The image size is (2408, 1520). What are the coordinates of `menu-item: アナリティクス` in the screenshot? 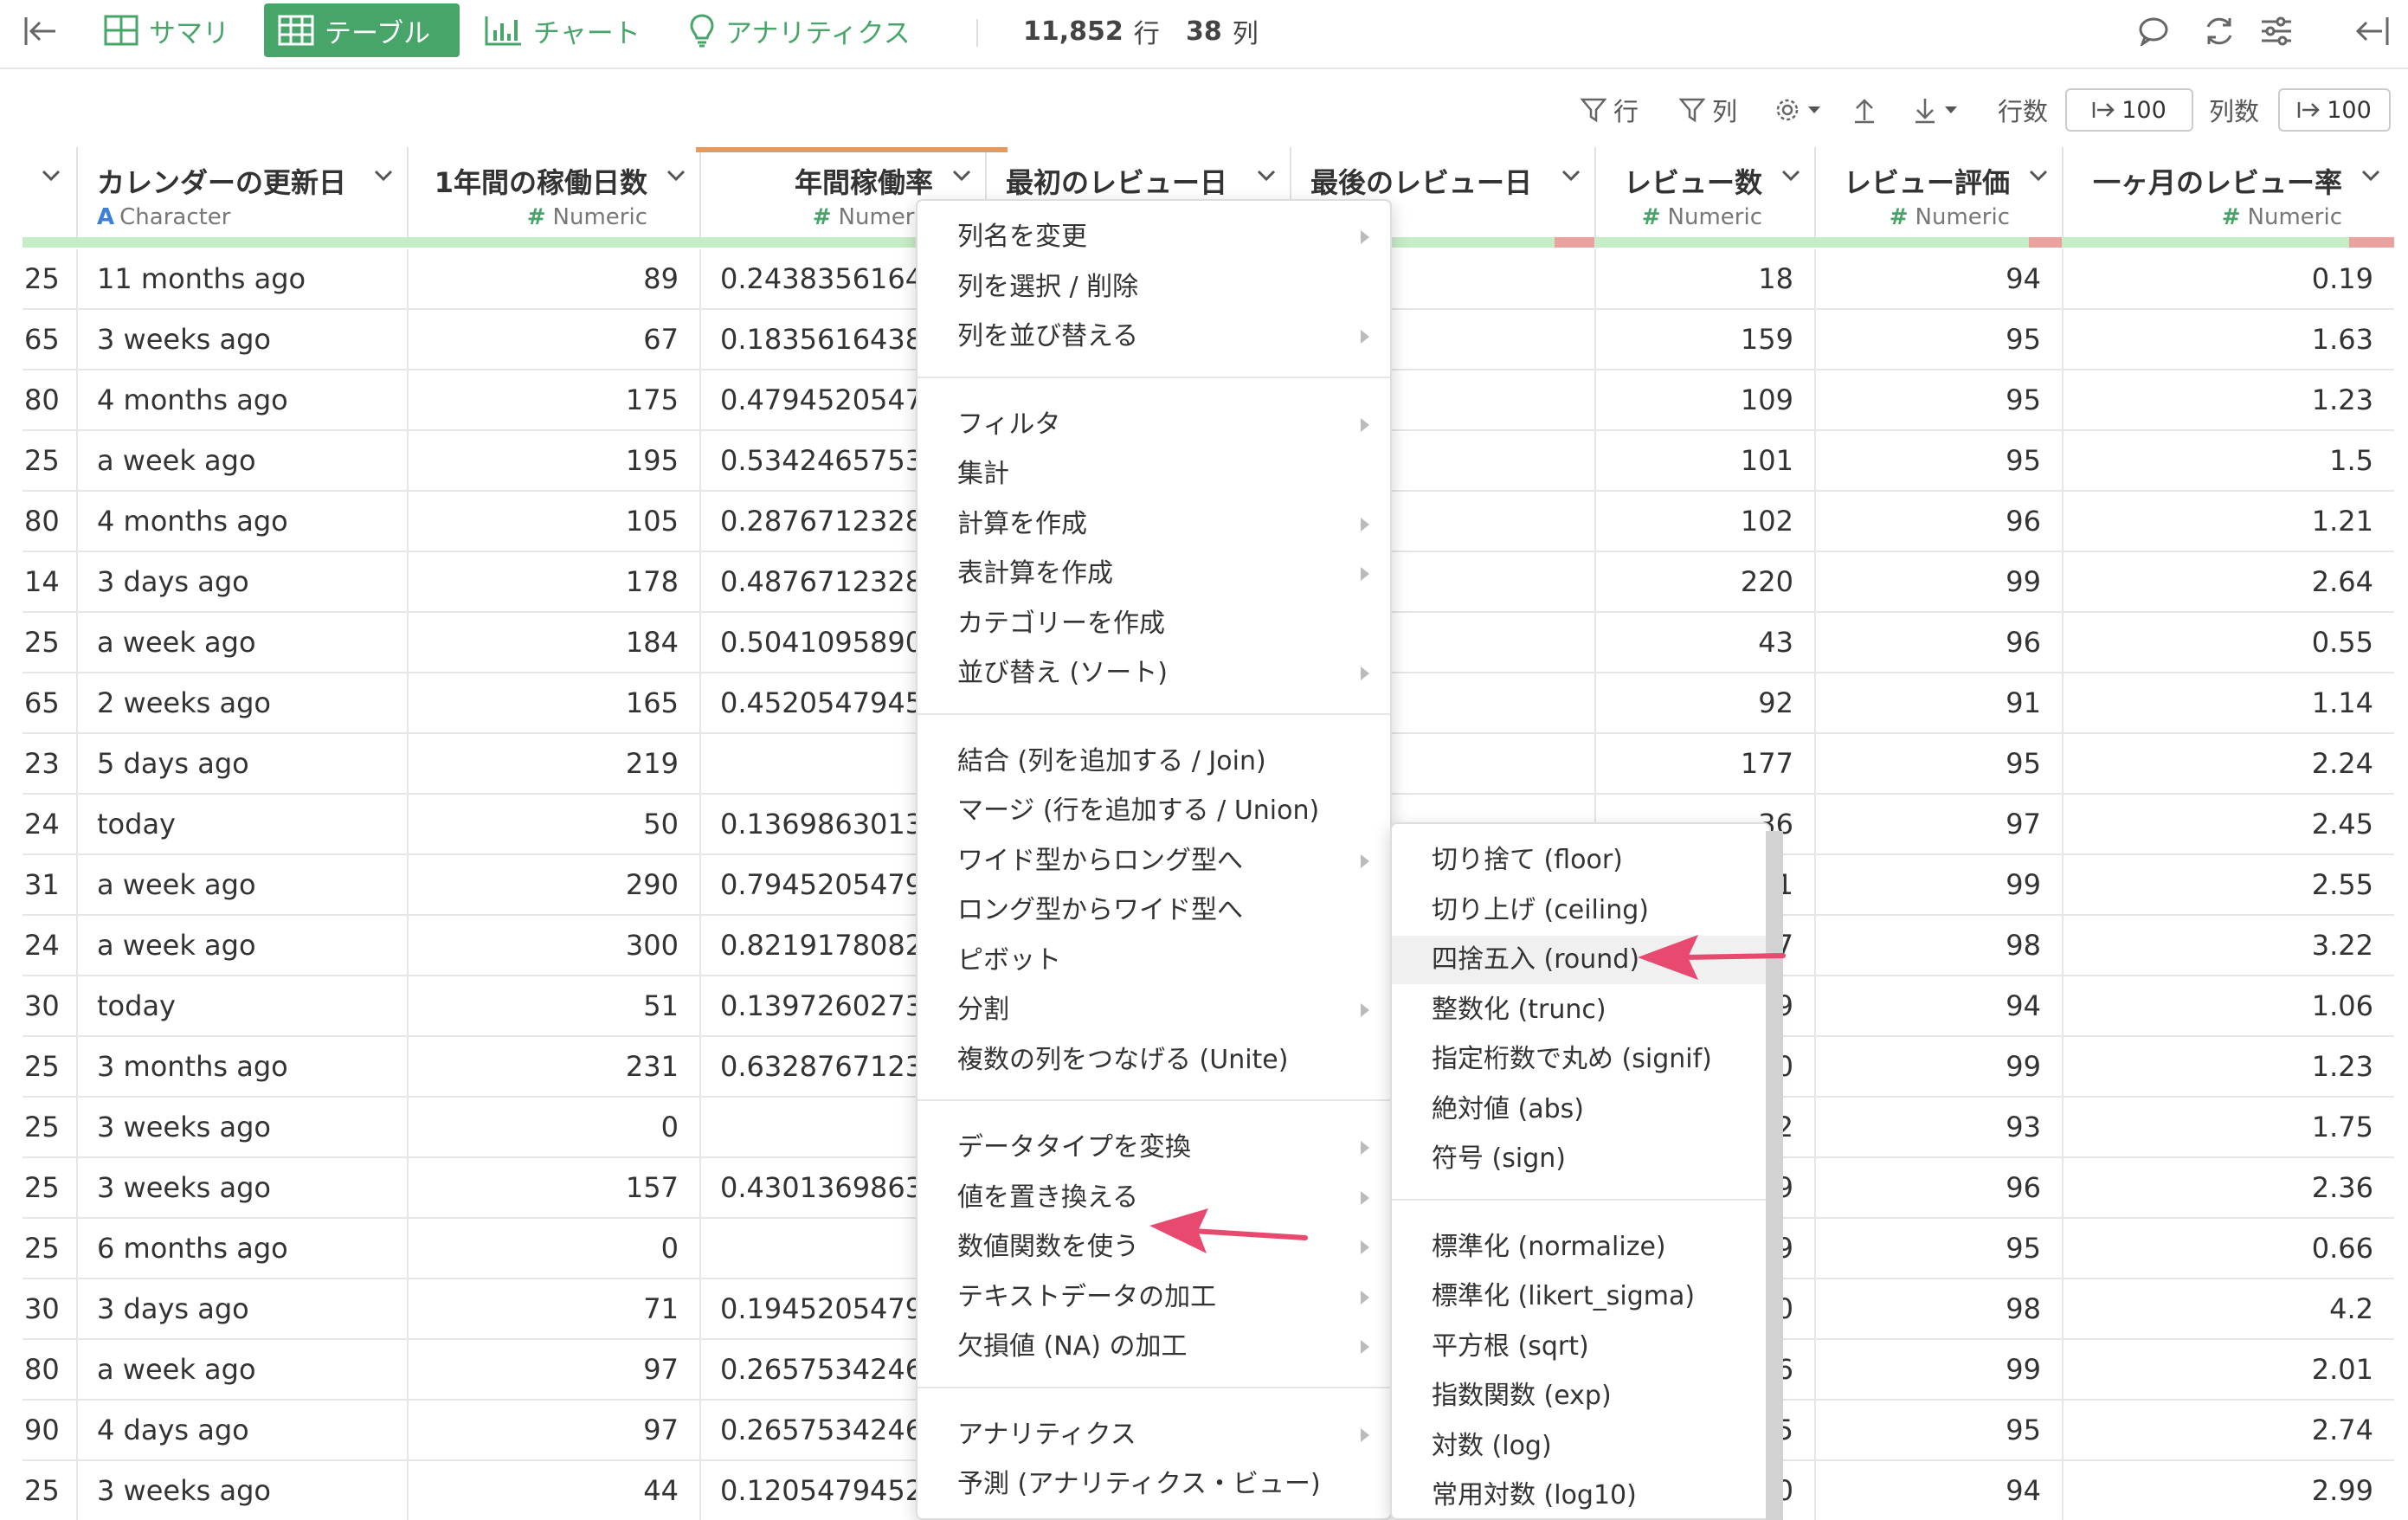 It's located at (1153, 1435).